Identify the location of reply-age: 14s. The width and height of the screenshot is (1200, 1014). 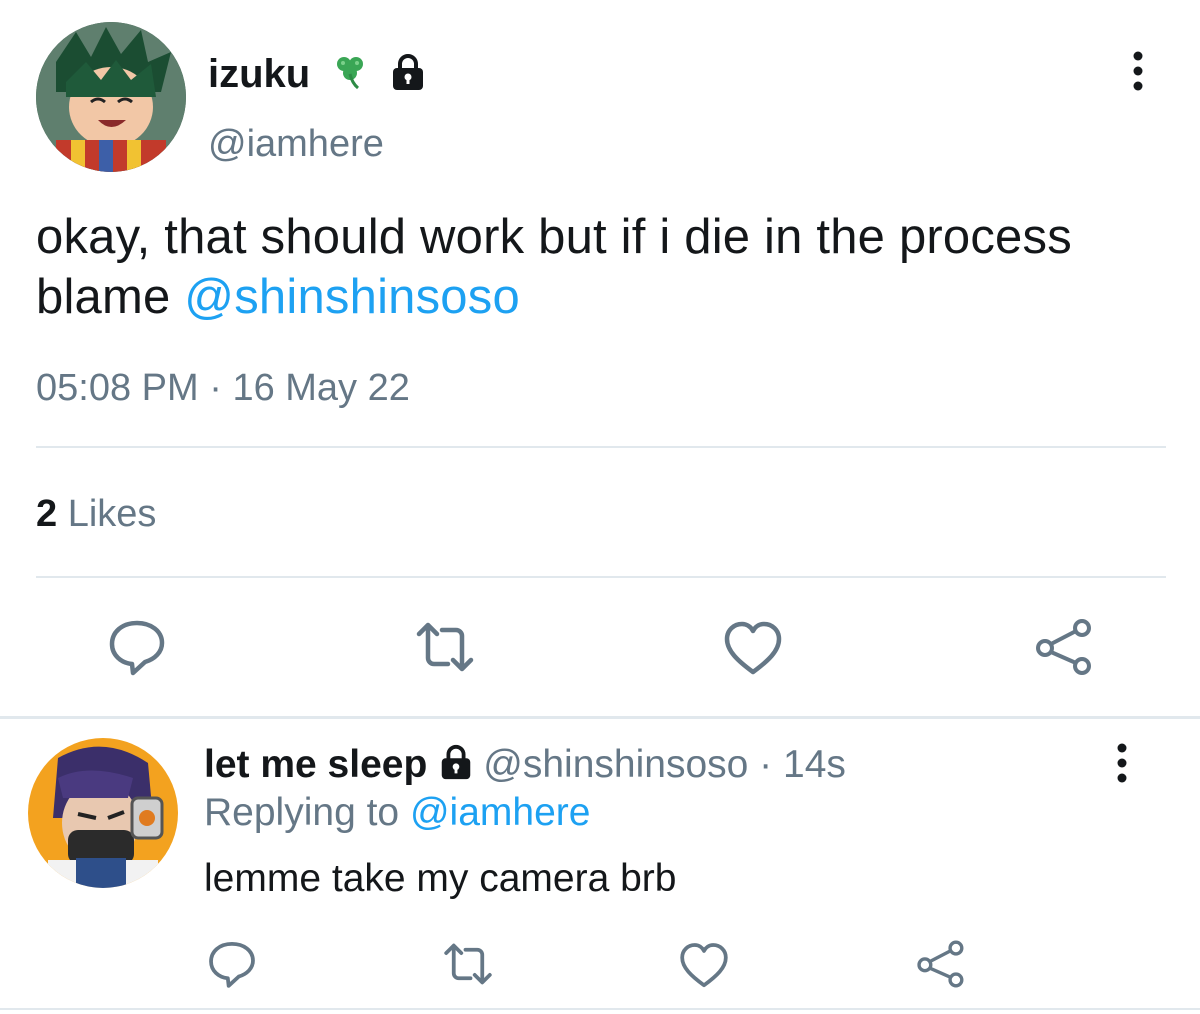
(814, 764).